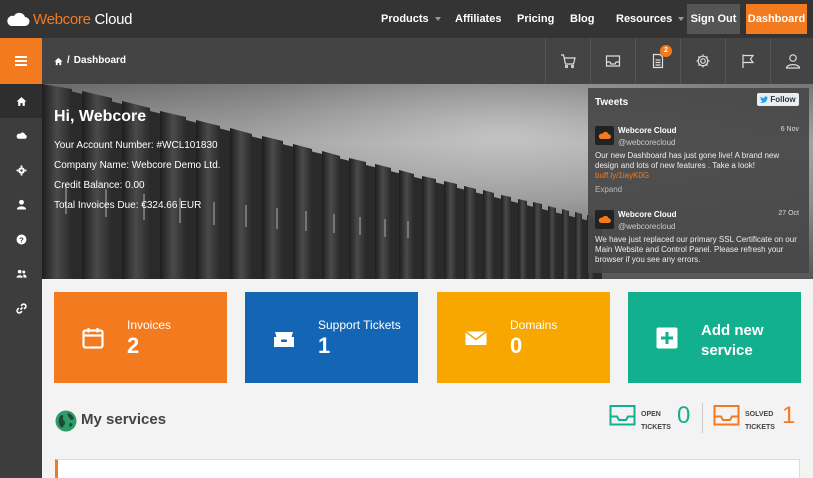 This screenshot has width=813, height=478. I want to click on follow-button: Follow, so click(778, 99).